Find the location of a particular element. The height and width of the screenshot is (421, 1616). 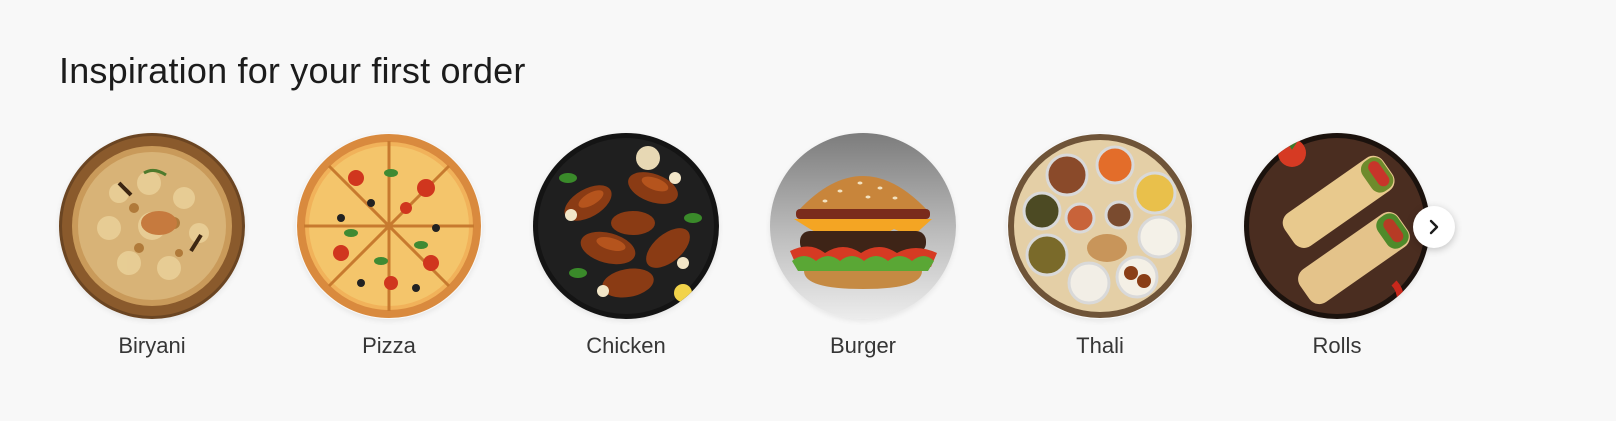

carousel-item-label: Rolls is located at coordinates (1337, 345).